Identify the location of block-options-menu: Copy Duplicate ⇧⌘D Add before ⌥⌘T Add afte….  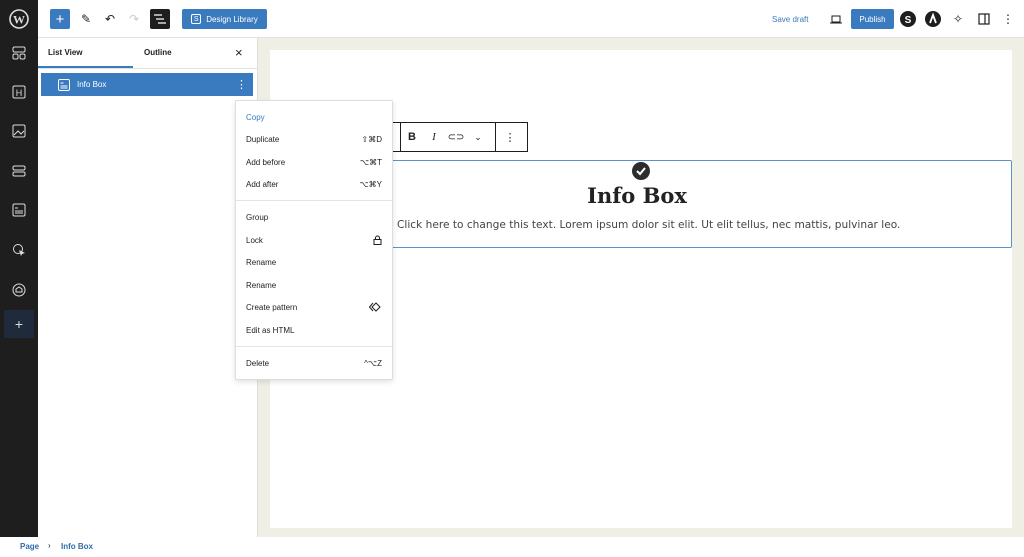
(314, 240).